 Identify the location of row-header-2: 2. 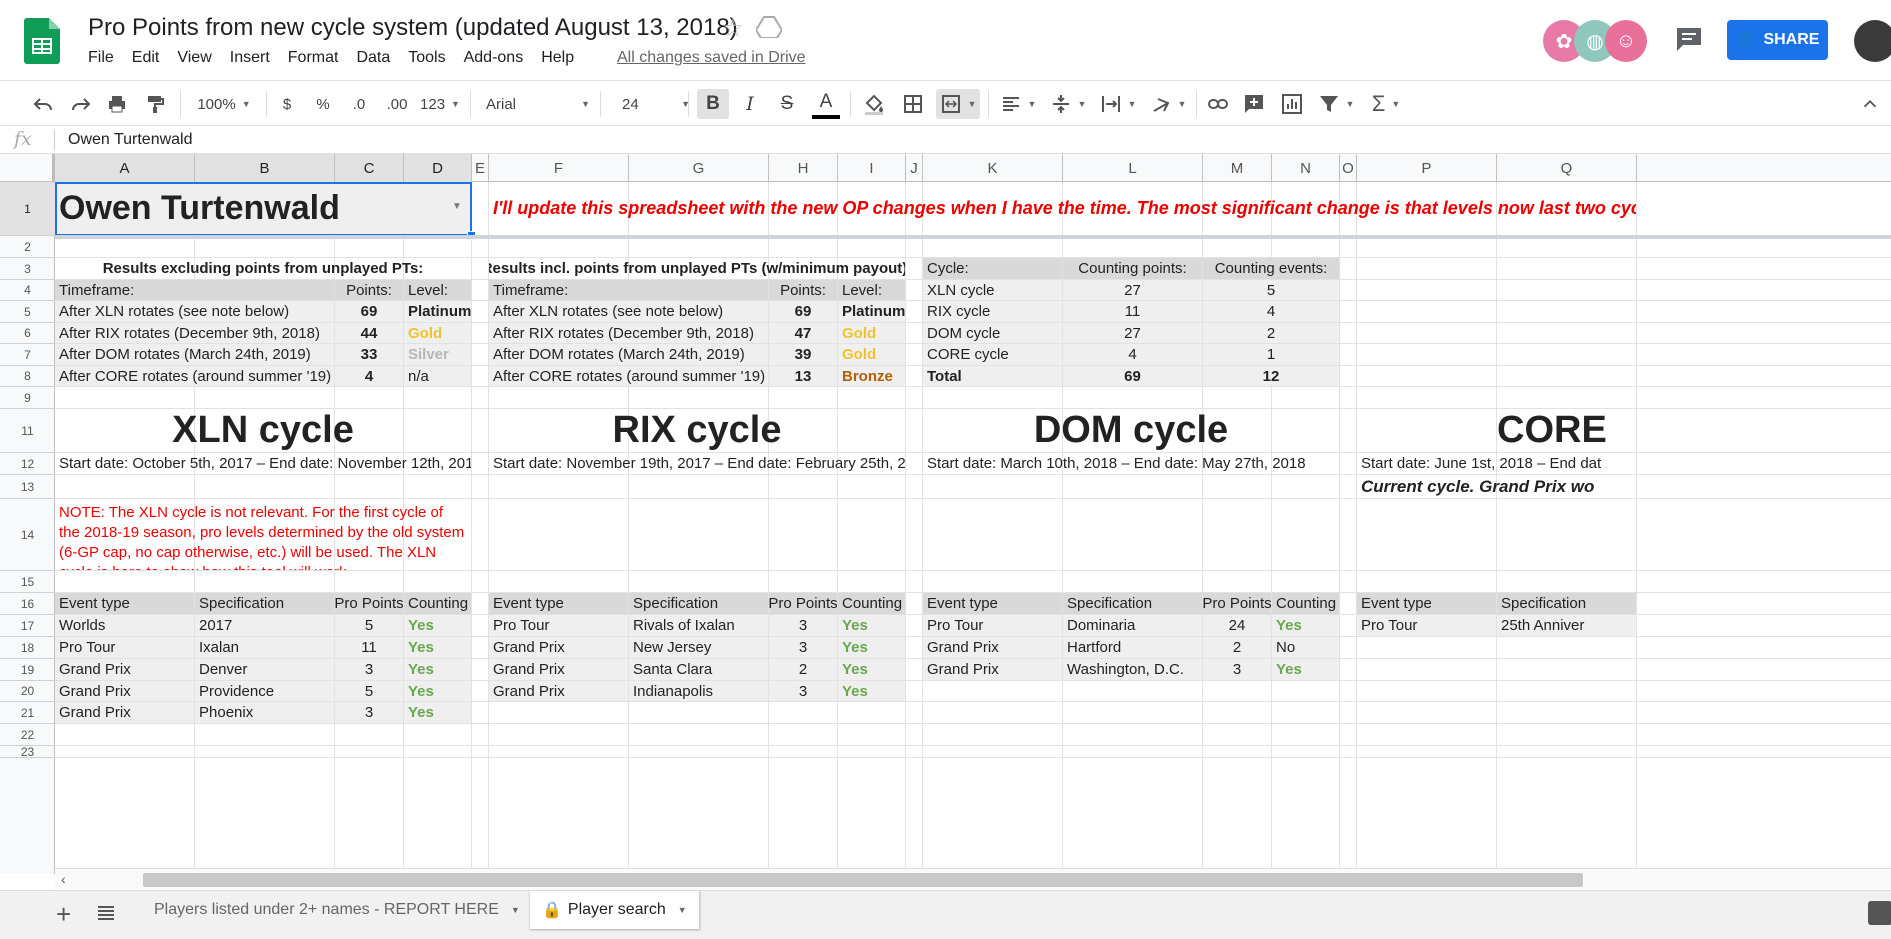
(27, 247).